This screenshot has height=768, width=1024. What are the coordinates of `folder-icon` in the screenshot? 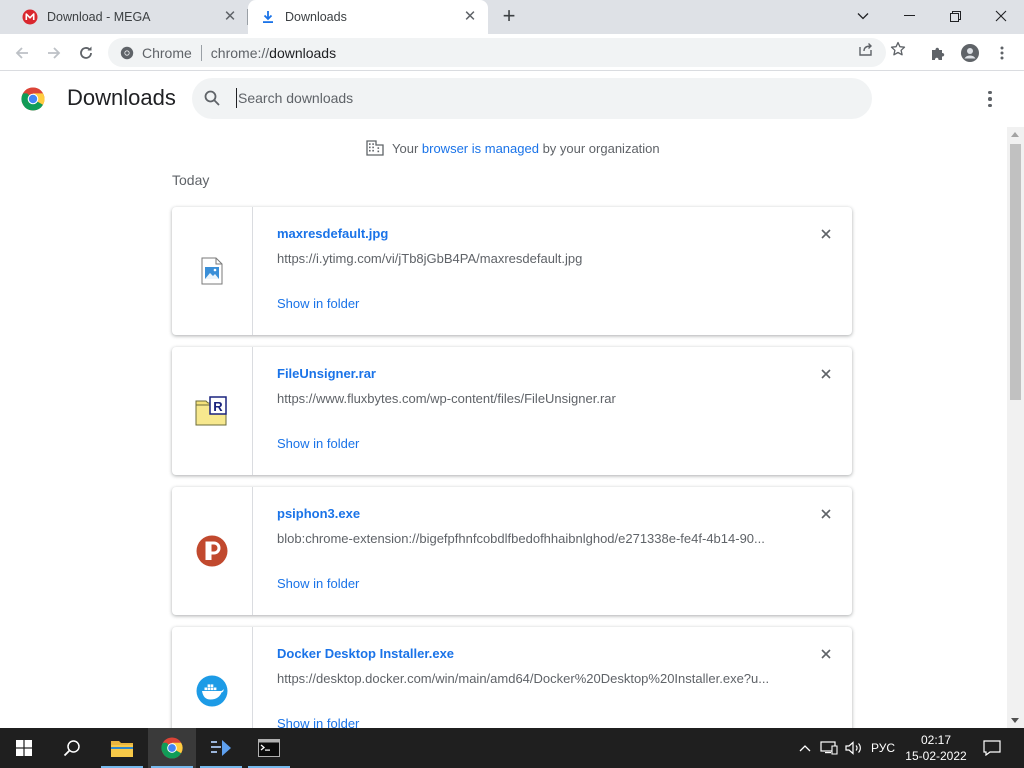 It's located at (122, 749).